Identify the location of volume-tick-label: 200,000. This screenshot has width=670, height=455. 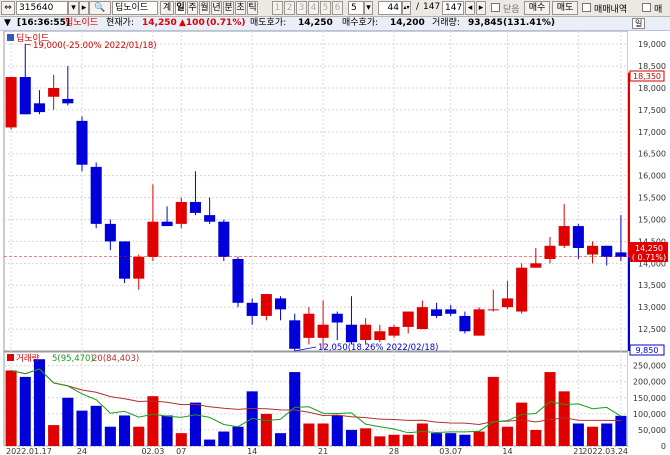
(649, 382).